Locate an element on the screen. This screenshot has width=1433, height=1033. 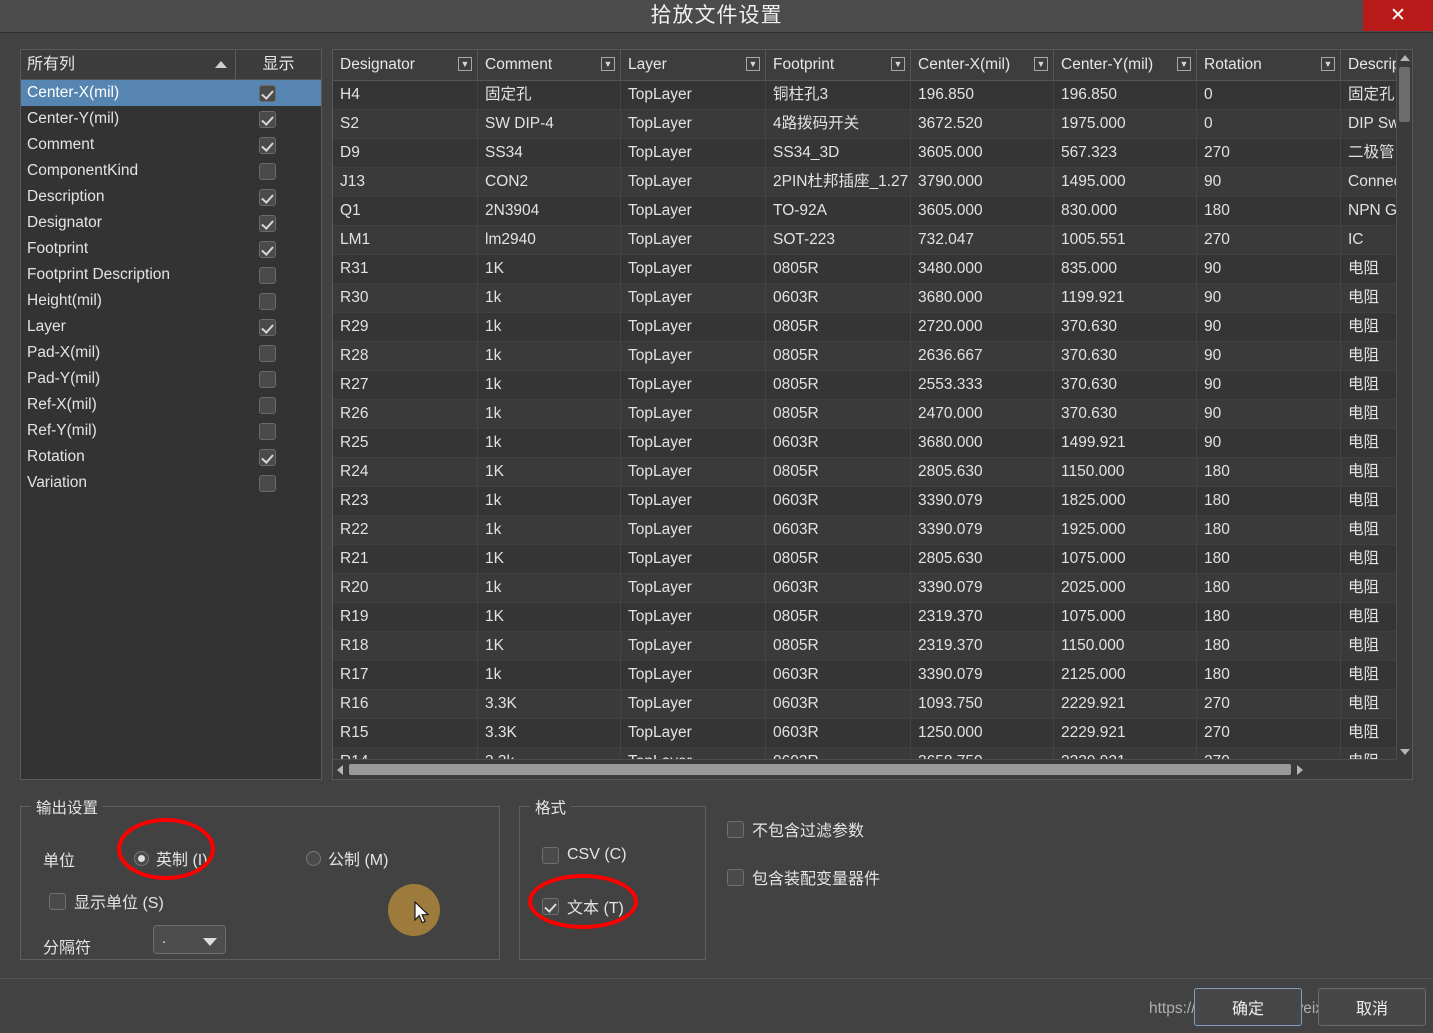
table-vertical-scrollbar is located at coordinates (1404, 404).